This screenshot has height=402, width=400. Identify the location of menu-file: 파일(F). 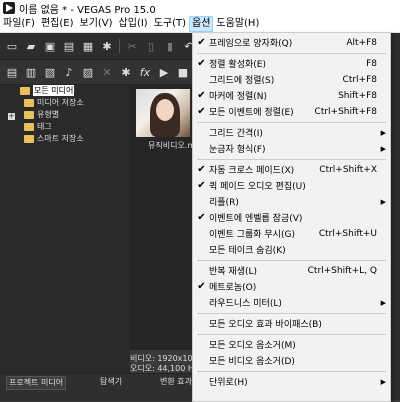
(19, 24).